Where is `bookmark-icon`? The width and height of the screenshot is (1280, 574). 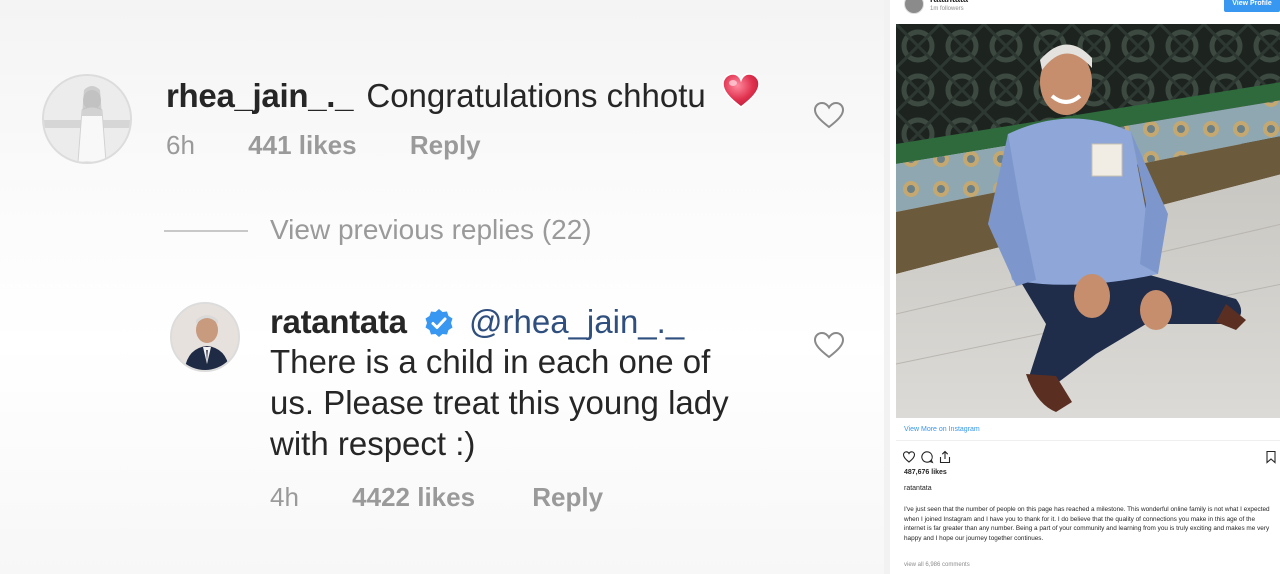 bookmark-icon is located at coordinates (1271, 457).